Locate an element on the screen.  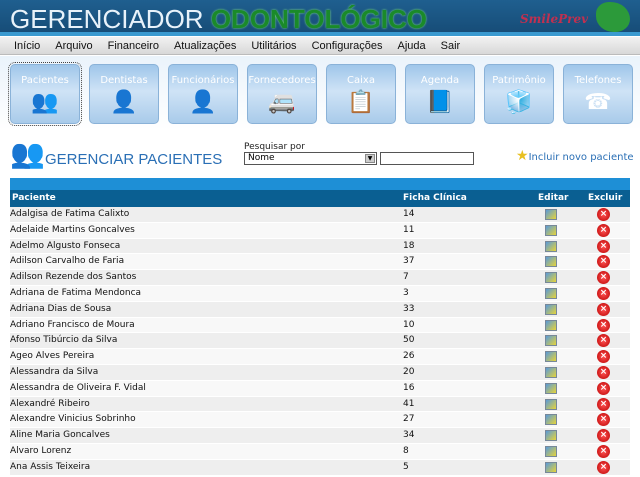
patient-name: Adriano Francisco de Moura is located at coordinates (72, 326).